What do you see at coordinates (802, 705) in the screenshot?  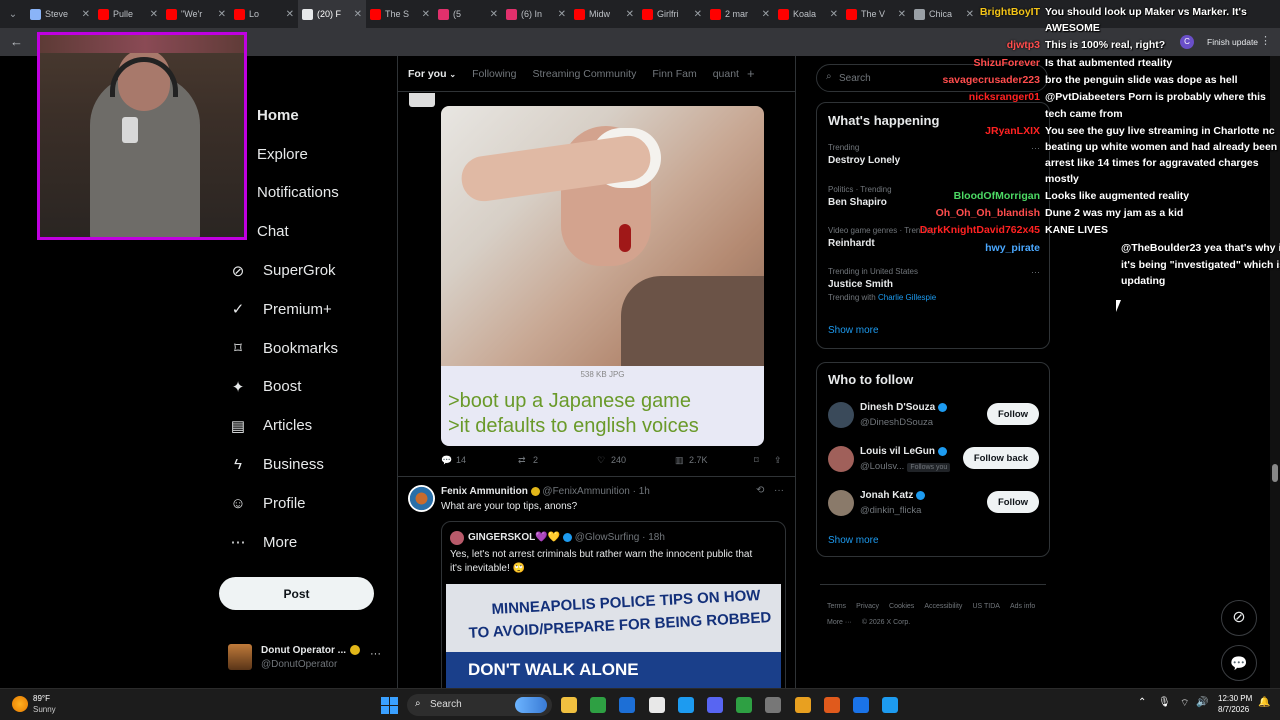 I see `chrome-active-icon` at bounding box center [802, 705].